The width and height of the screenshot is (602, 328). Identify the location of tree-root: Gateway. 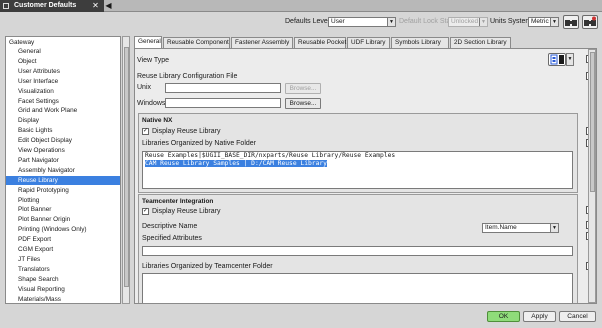
(63, 42).